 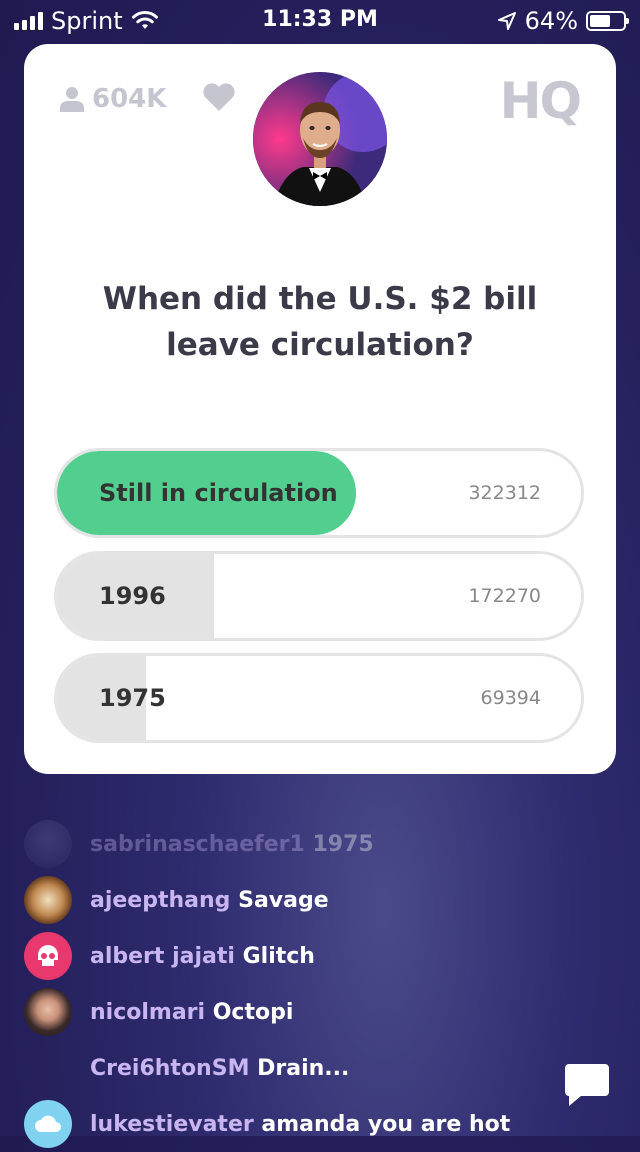 What do you see at coordinates (132, 698) in the screenshot?
I see `answer-label: 1975` at bounding box center [132, 698].